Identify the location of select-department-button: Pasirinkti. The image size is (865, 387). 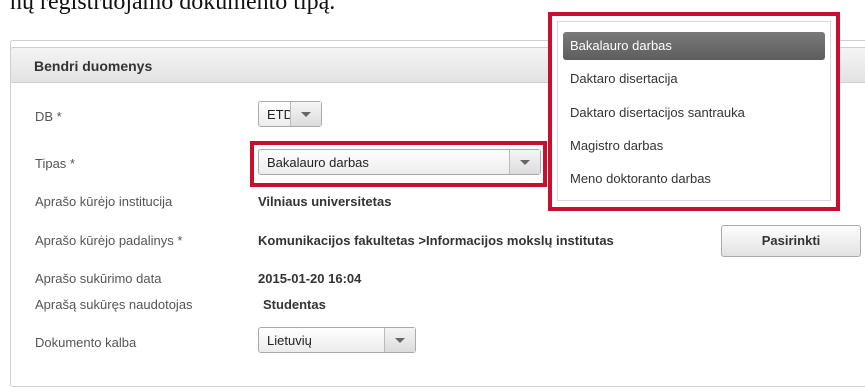
(791, 241).